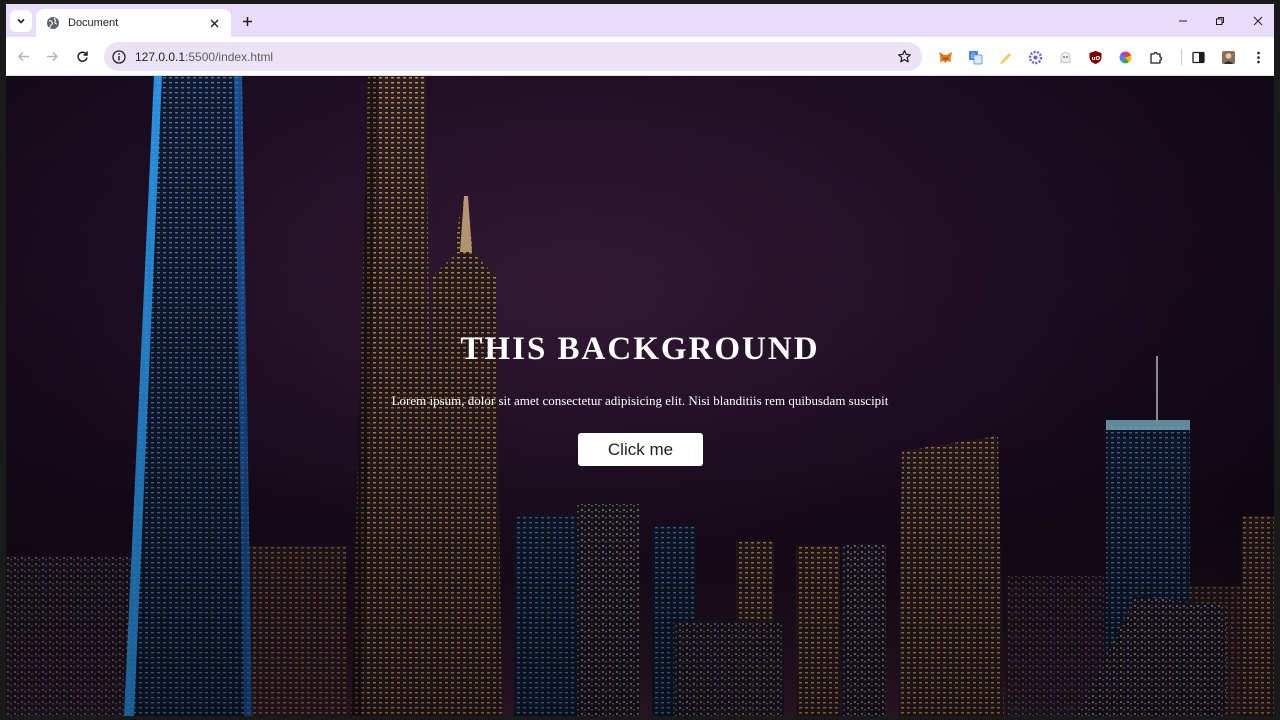 This screenshot has height=720, width=1280. I want to click on color-wheel-icon, so click(1125, 57).